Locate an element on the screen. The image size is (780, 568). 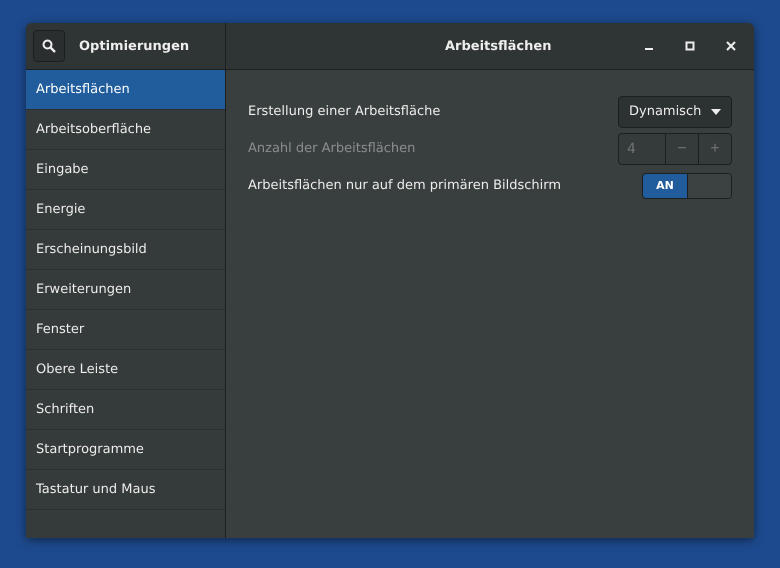
toggle-switch: AN is located at coordinates (687, 185).